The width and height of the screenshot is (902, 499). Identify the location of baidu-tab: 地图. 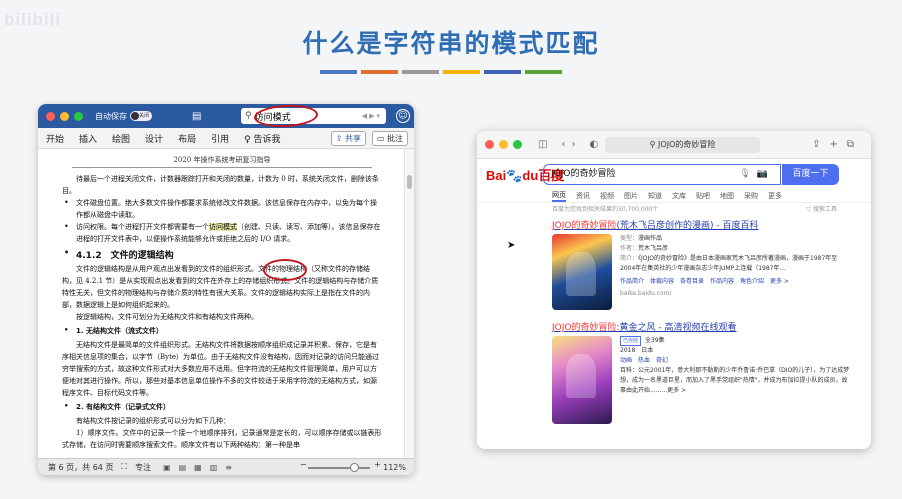
(727, 196).